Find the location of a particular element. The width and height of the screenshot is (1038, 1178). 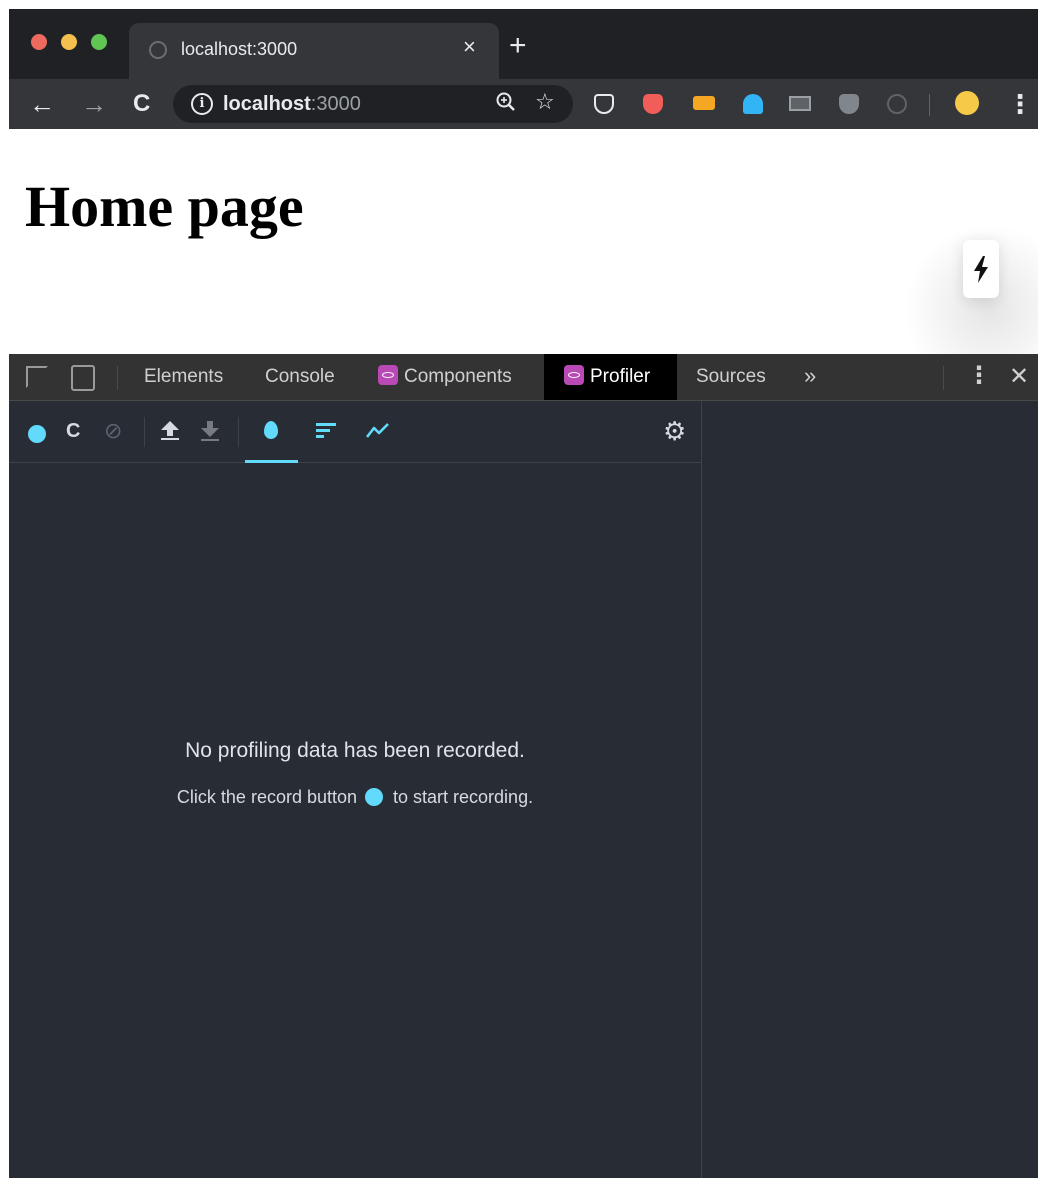

tab-components-label: Components is located at coordinates (458, 376).